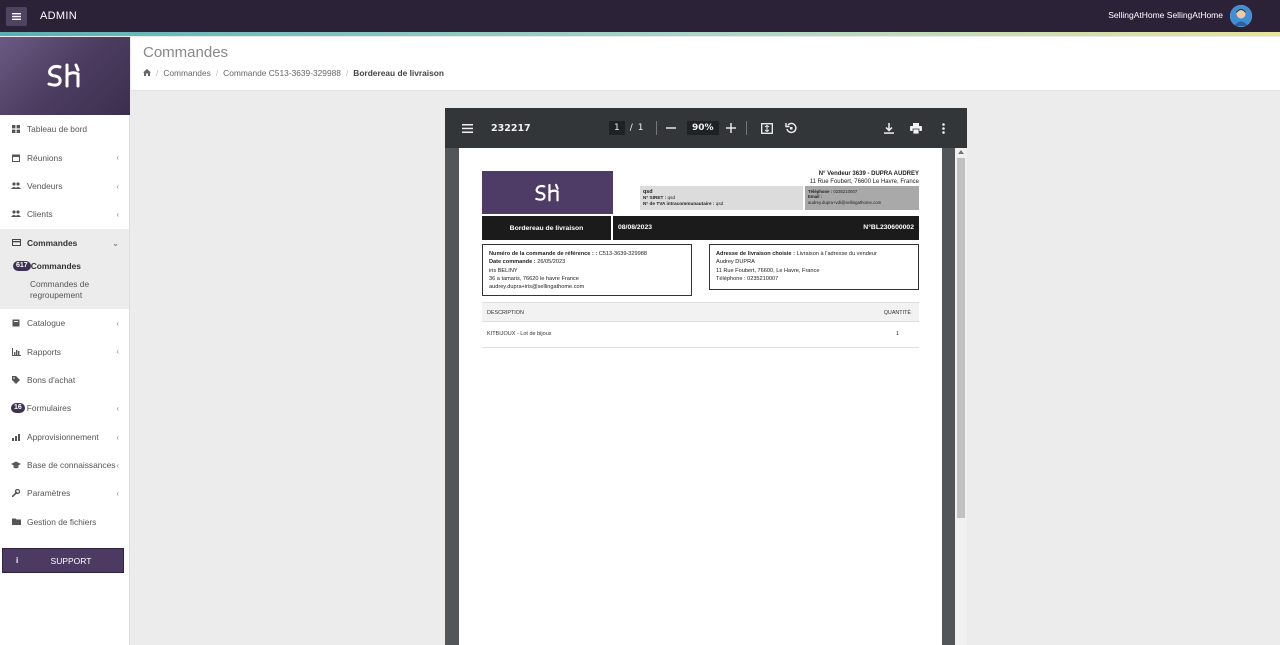 The width and height of the screenshot is (1280, 645). What do you see at coordinates (534, 278) in the screenshot?
I see `client-address: 36 a tamaris, 76620 le havre France` at bounding box center [534, 278].